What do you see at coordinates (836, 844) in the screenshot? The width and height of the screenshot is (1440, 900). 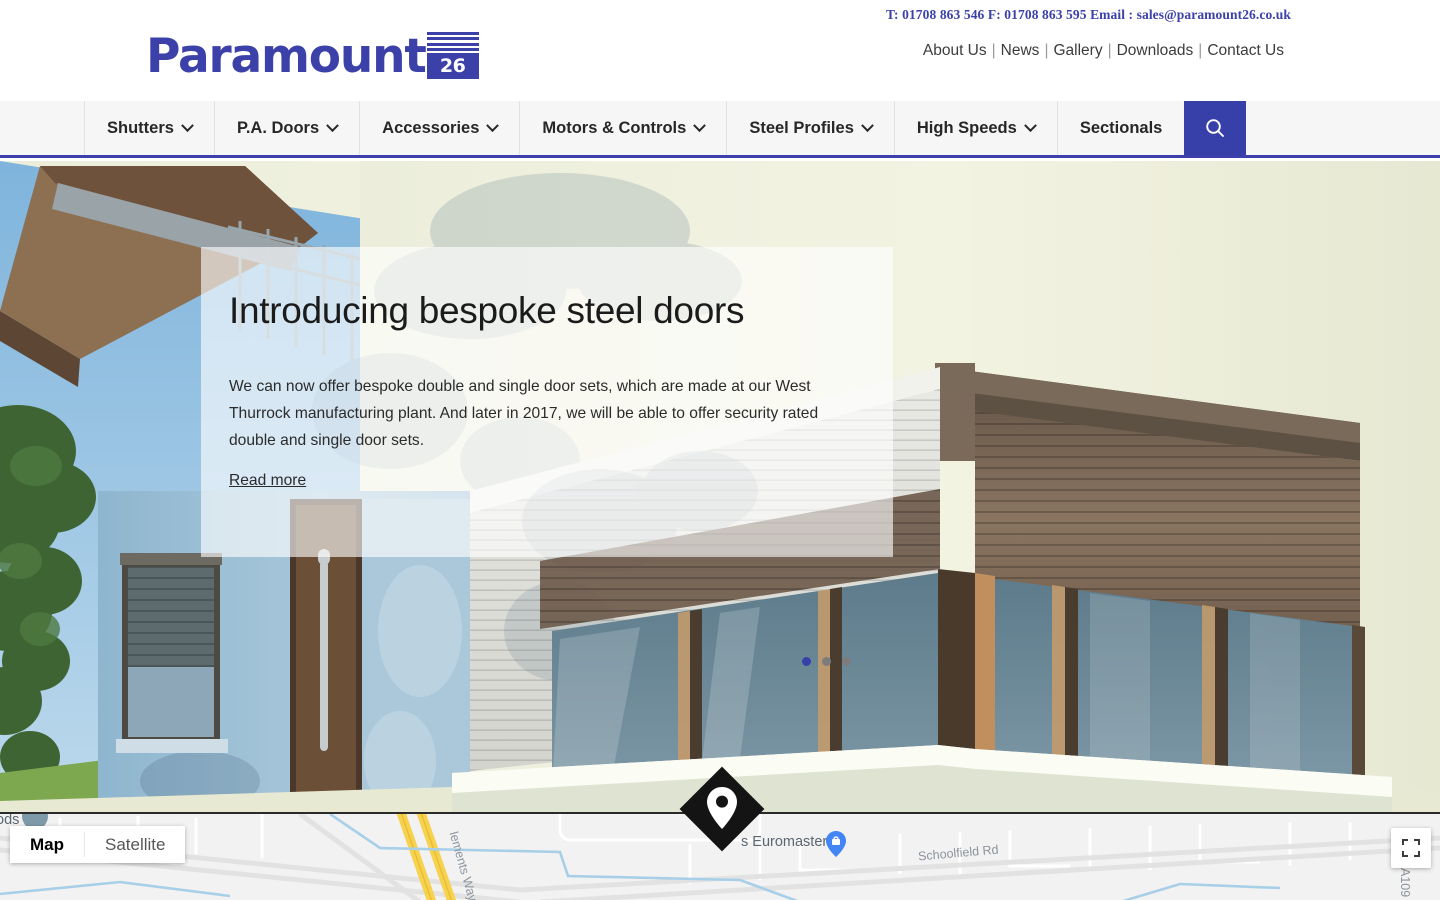 I see `euromaster-poi-icon` at bounding box center [836, 844].